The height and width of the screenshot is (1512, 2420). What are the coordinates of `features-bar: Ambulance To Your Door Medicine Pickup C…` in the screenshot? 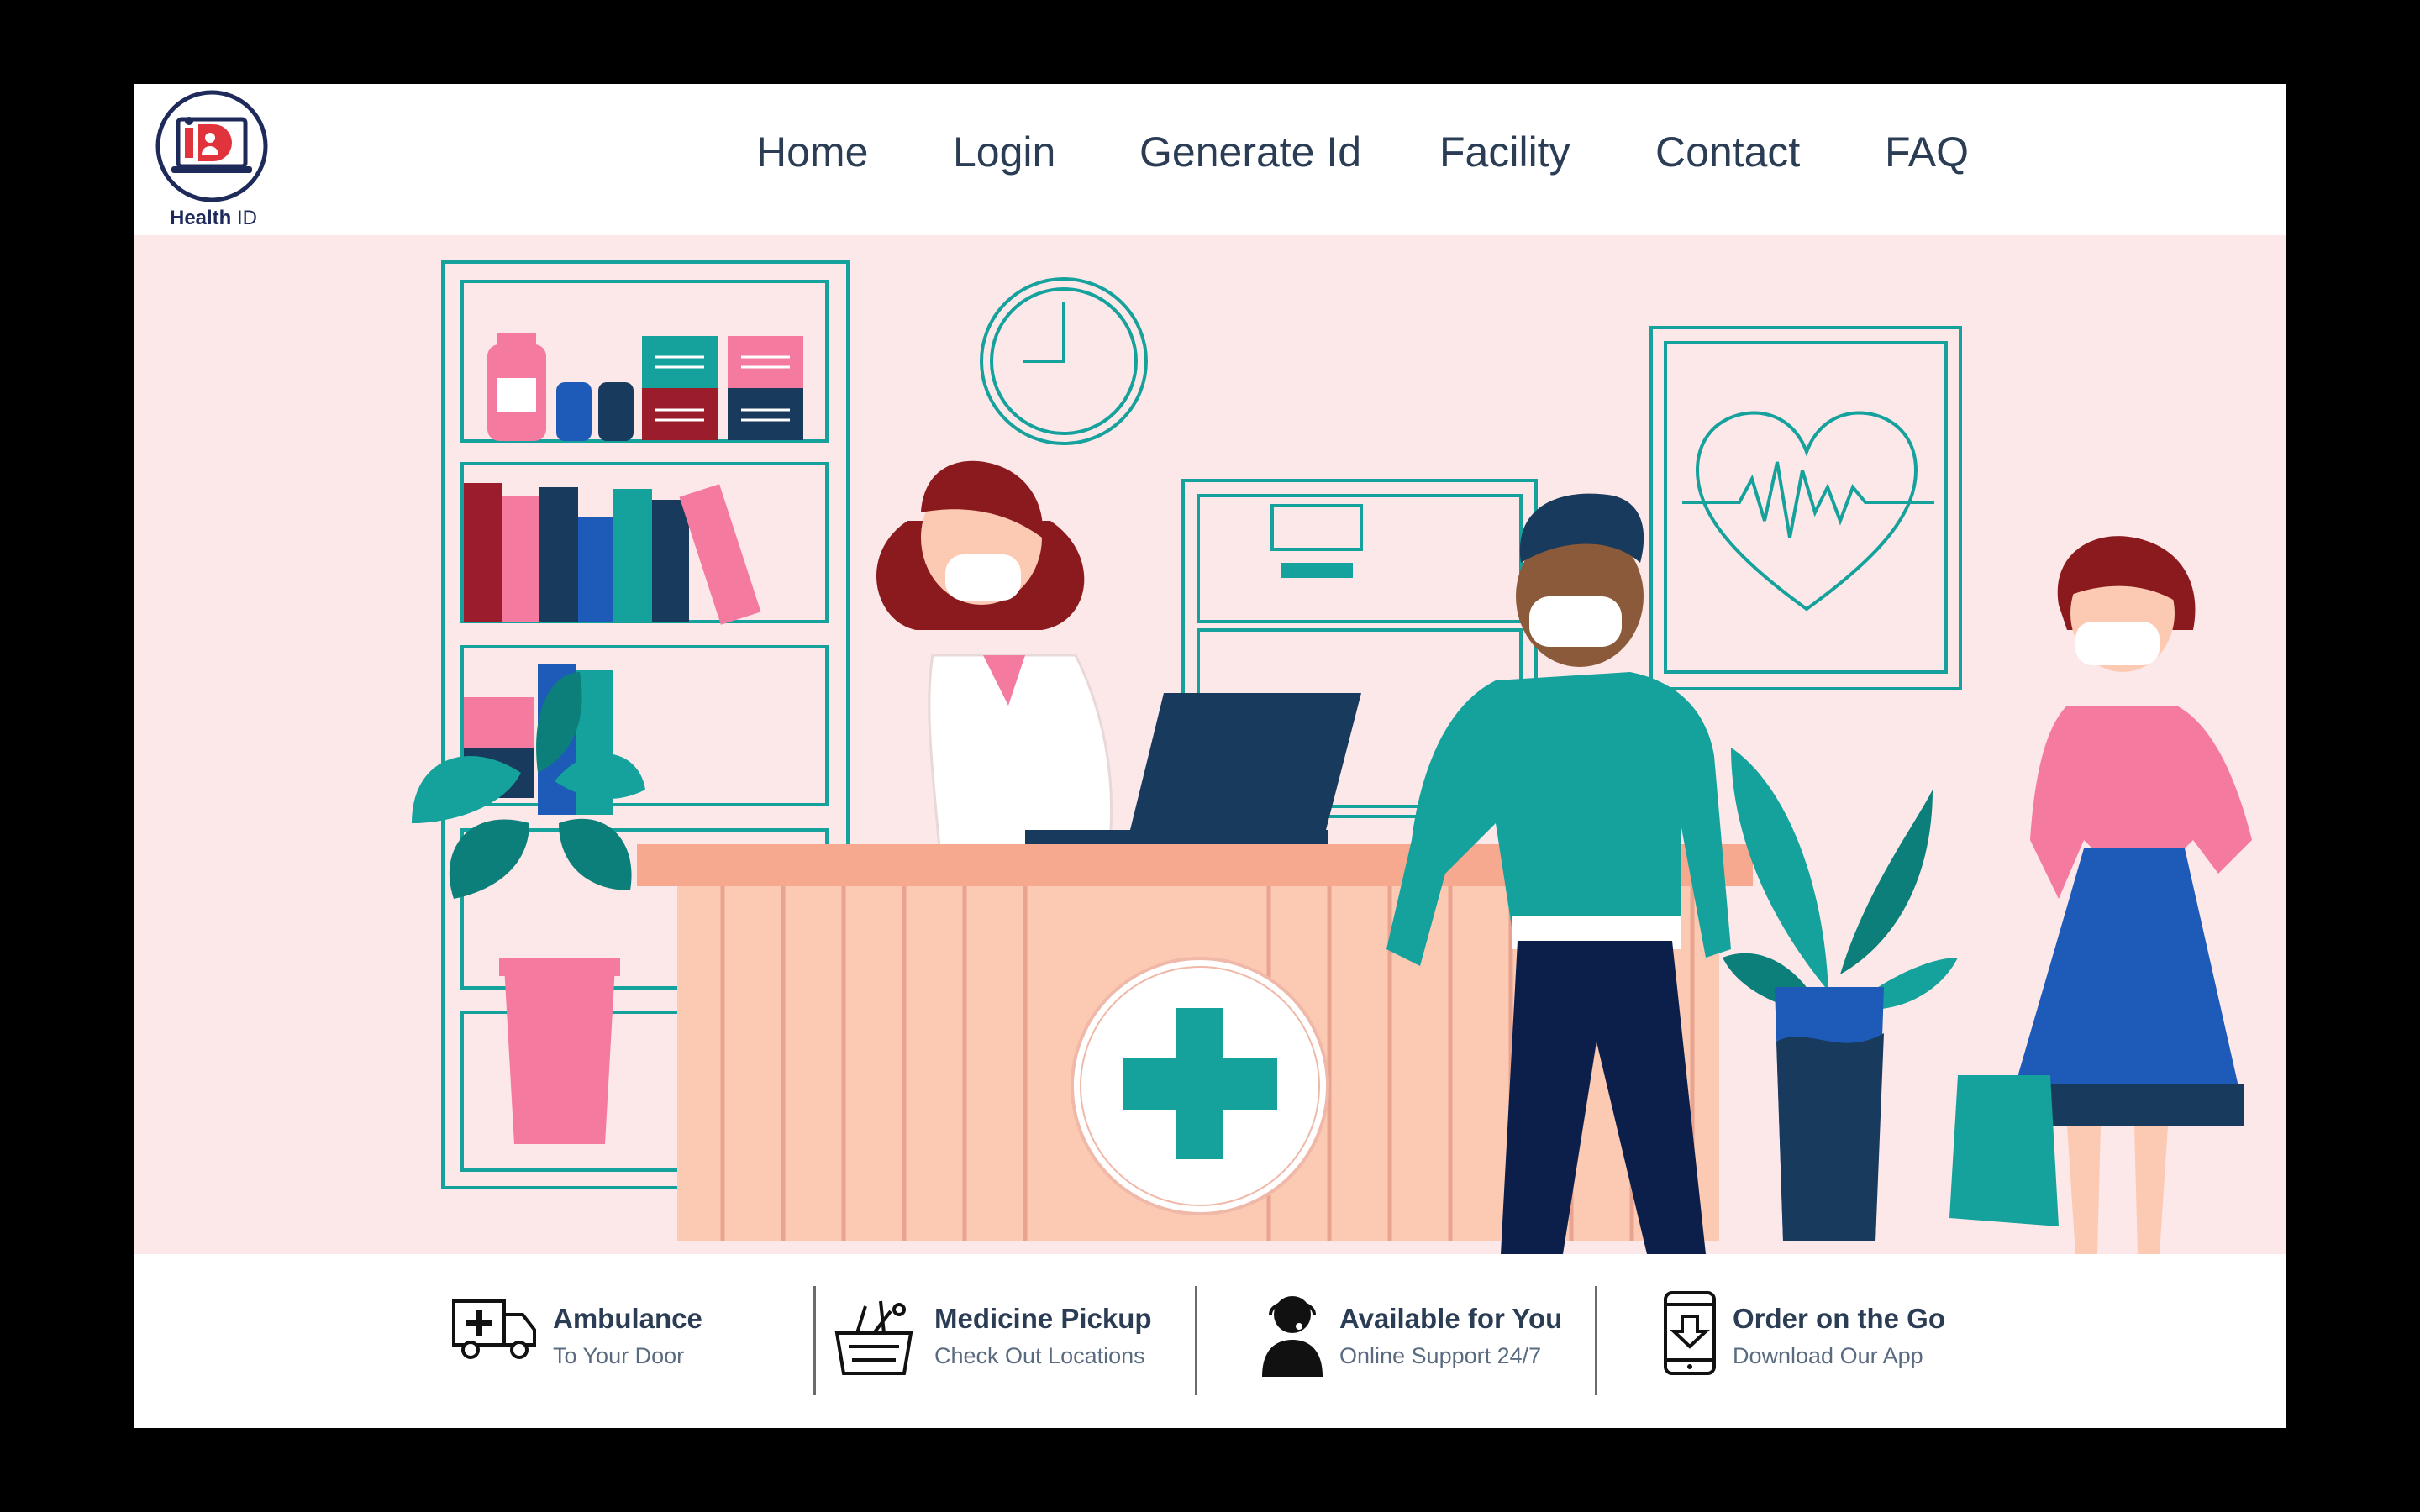 It's located at (1210, 1341).